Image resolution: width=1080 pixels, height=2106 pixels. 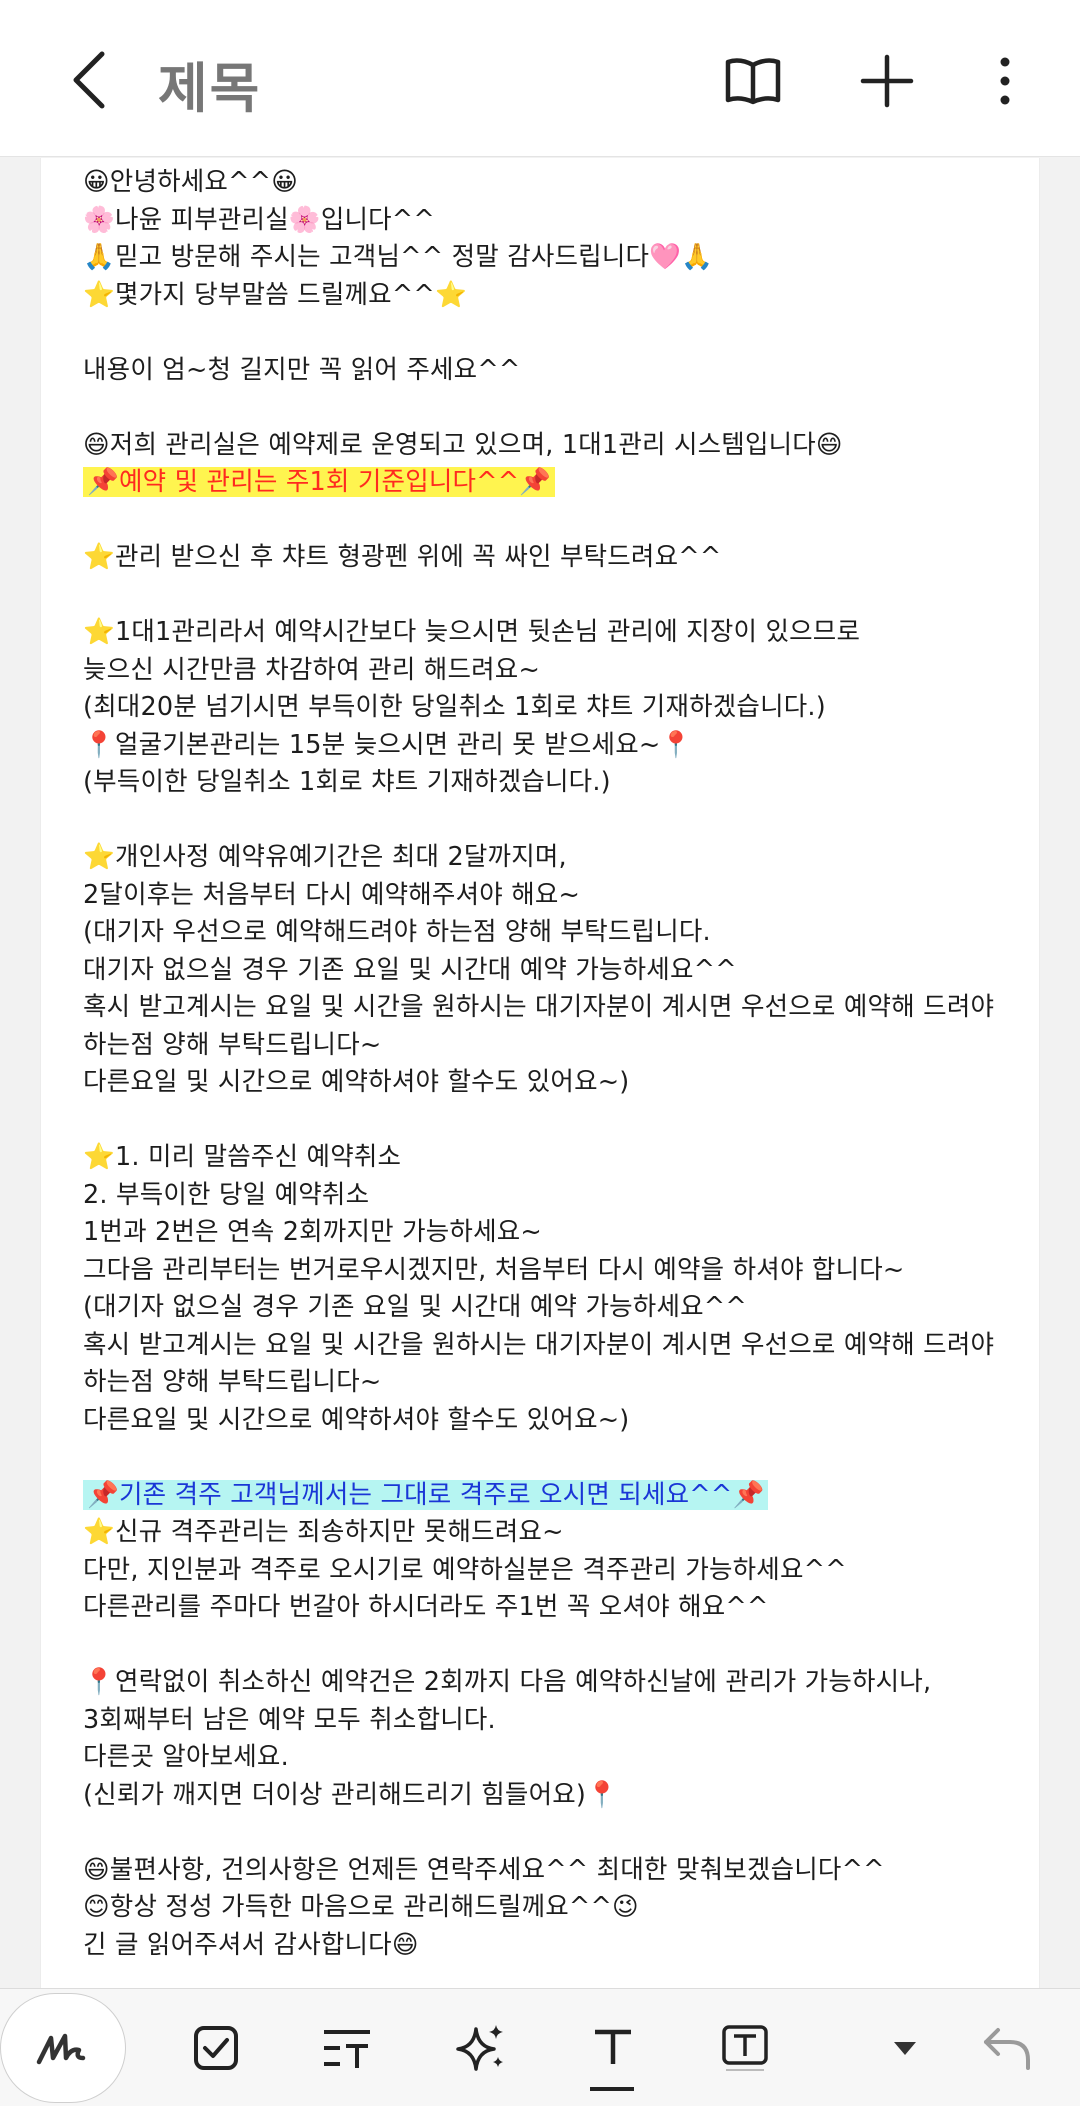 What do you see at coordinates (242, 1157) in the screenshot?
I see `line-text: ⭐1. 미리 말씀주신 예약취소` at bounding box center [242, 1157].